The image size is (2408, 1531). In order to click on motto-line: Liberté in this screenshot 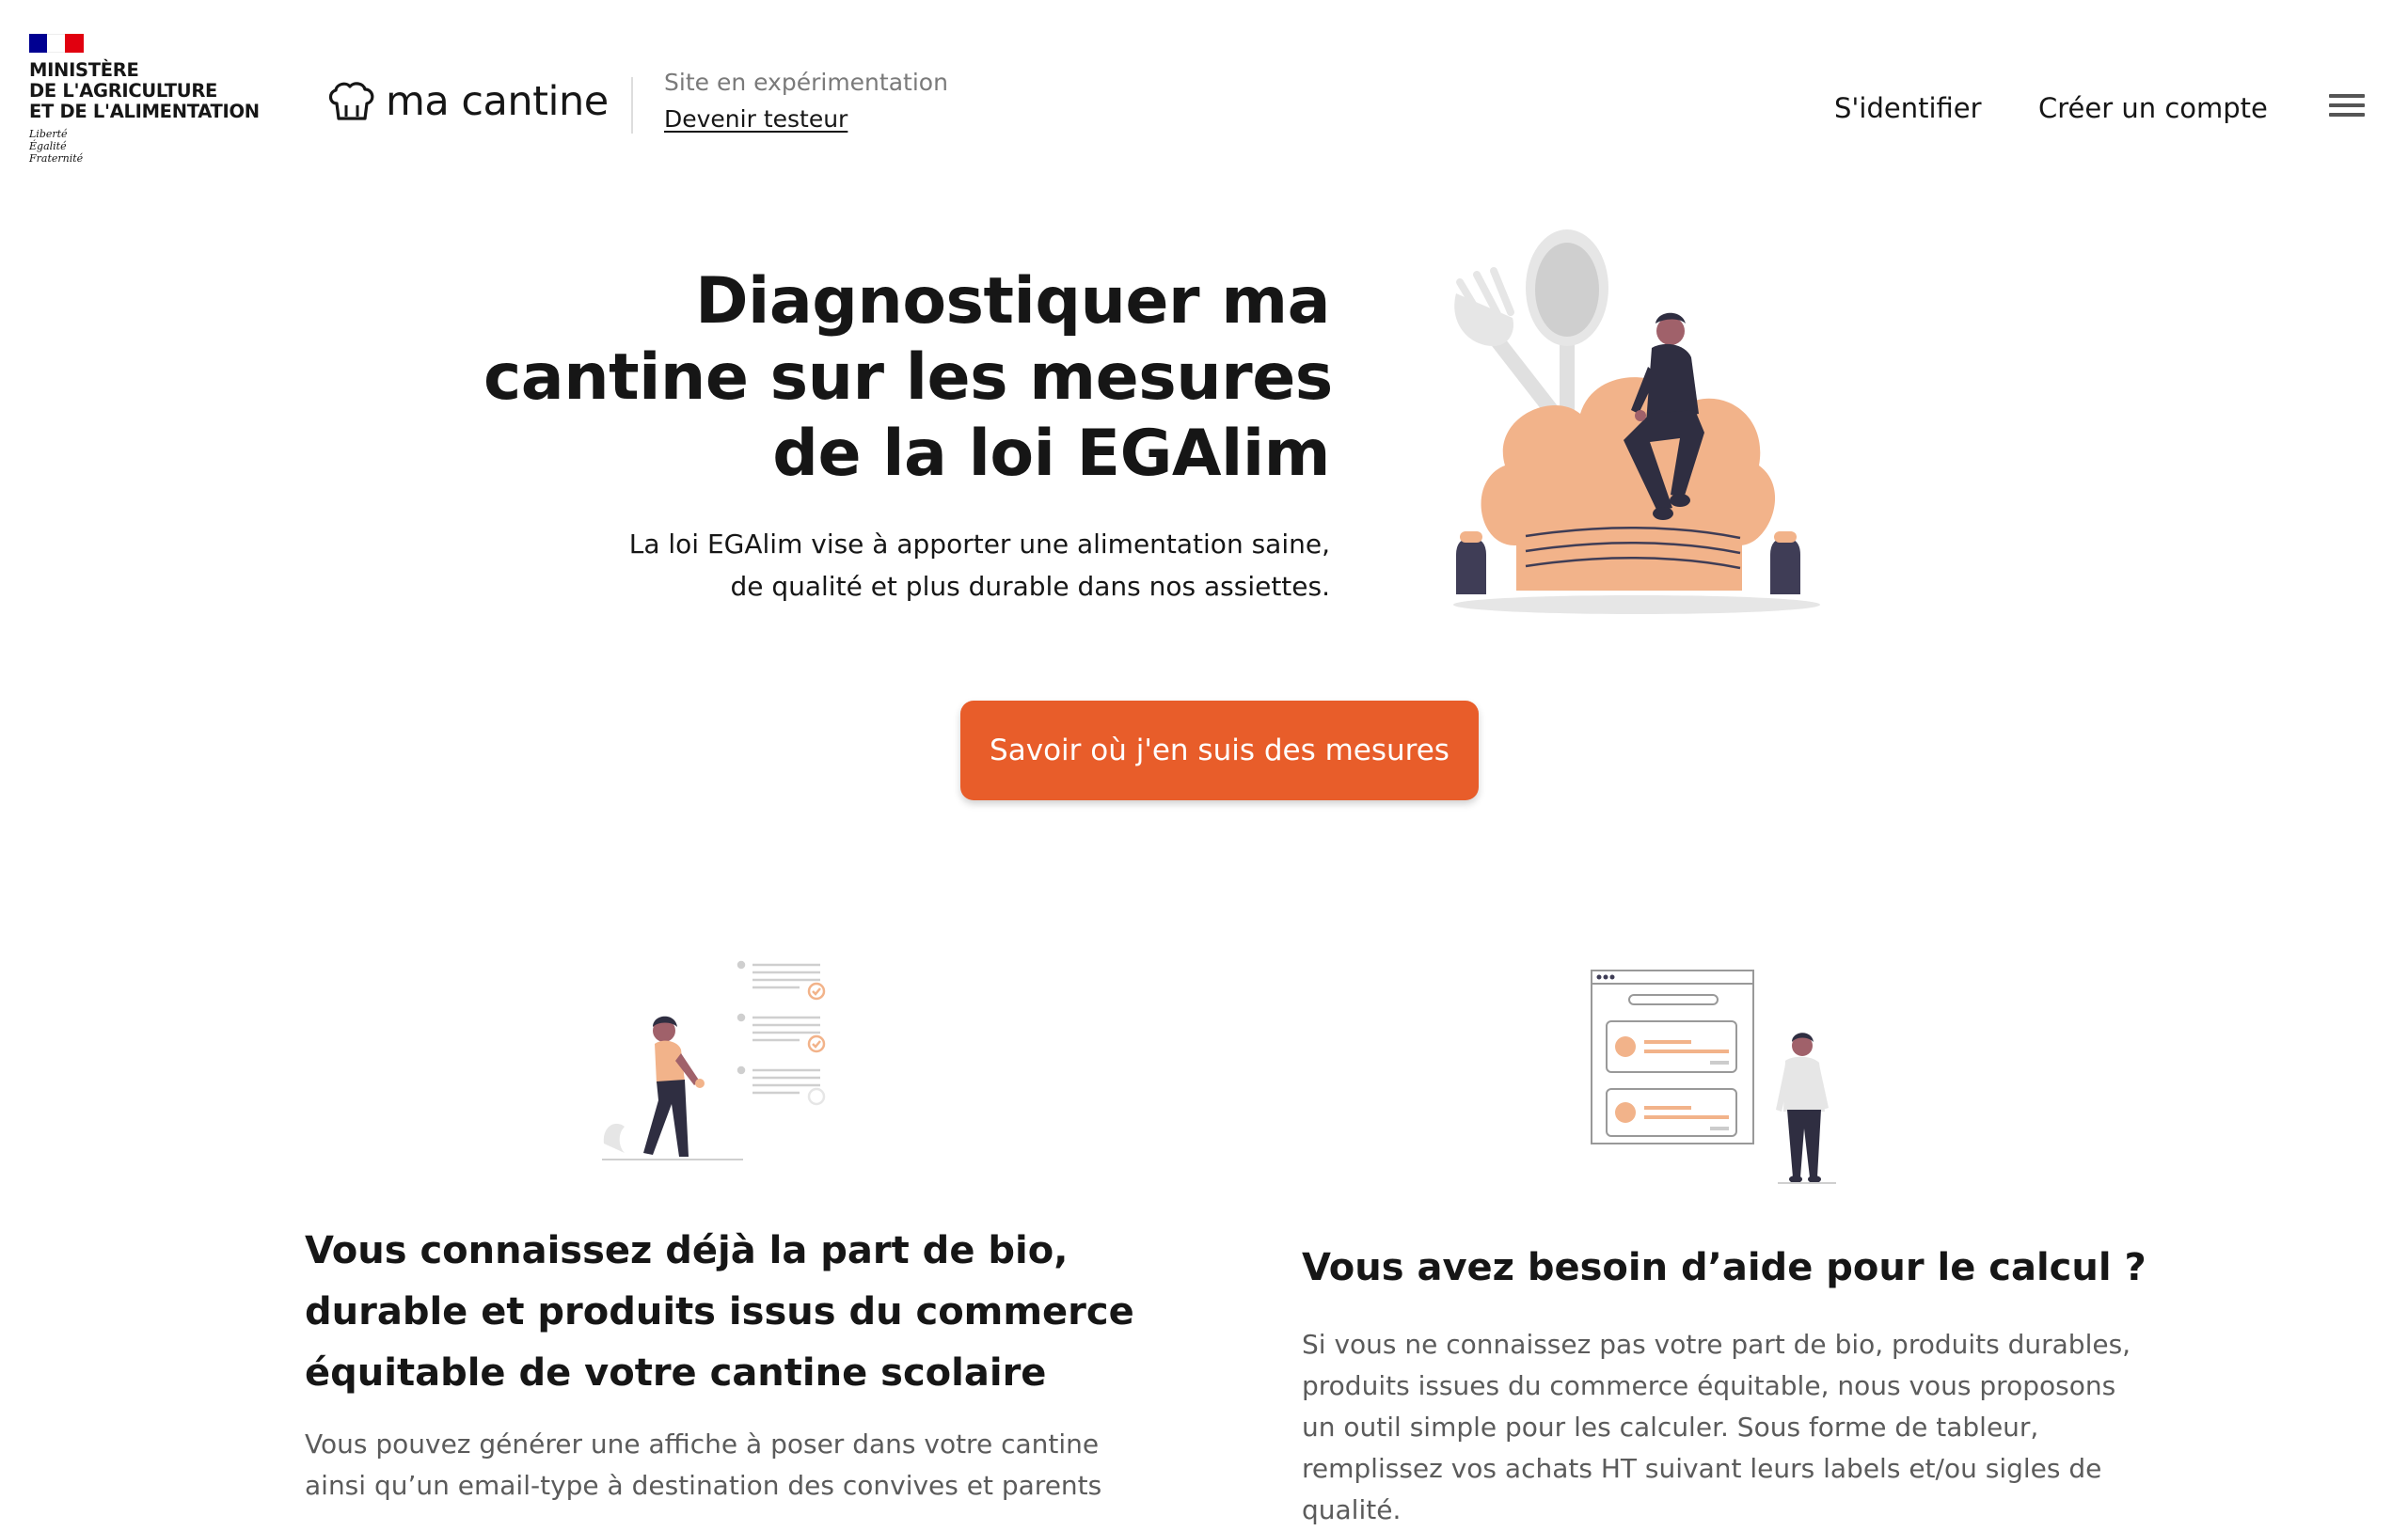, I will do `click(49, 134)`.